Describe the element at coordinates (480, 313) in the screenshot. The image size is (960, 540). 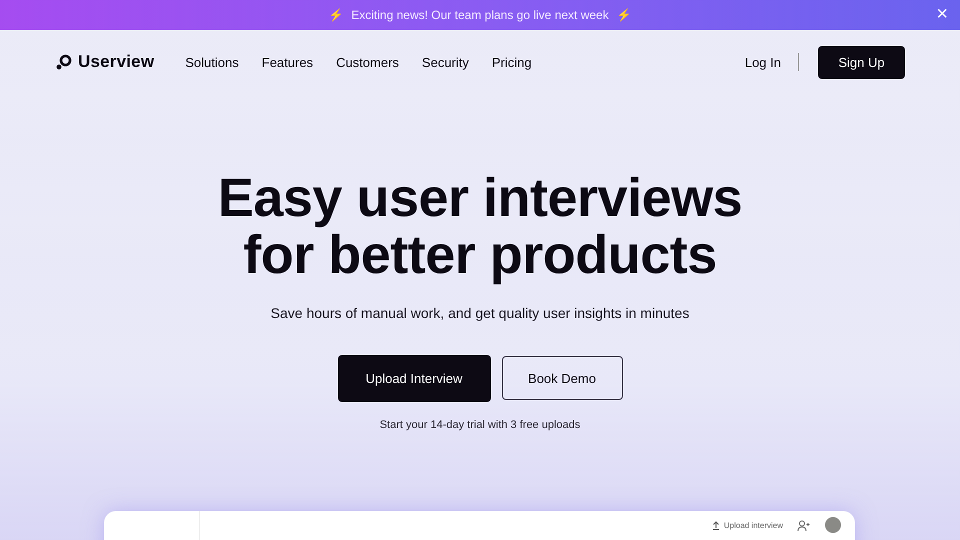
I see `hero-subtitle: Save hours of manual work, and get quality user insights in minutes` at that location.